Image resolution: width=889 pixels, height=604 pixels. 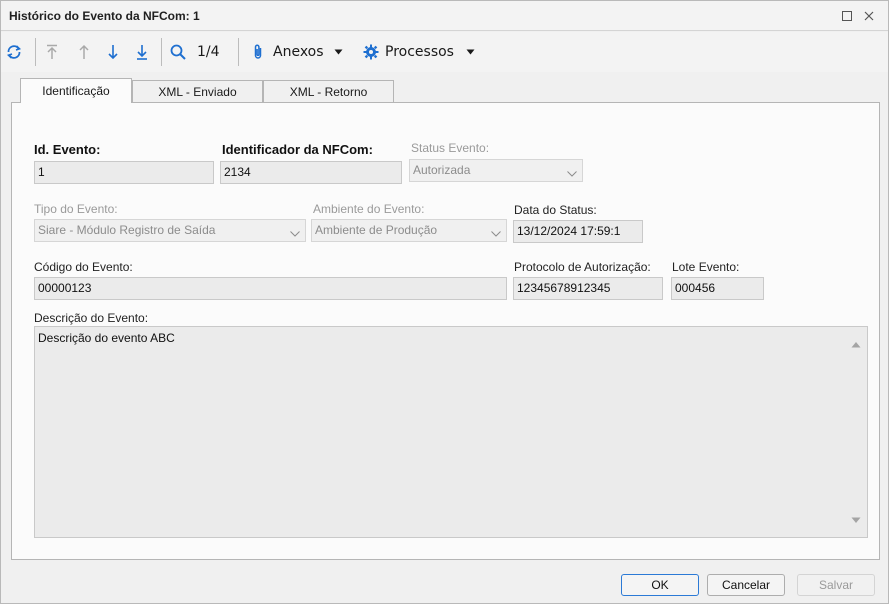 I want to click on status-evento-value: Autorizada, so click(x=442, y=170).